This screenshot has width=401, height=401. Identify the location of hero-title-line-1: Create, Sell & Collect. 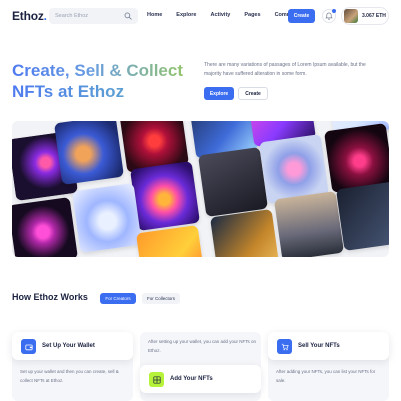
(112, 70).